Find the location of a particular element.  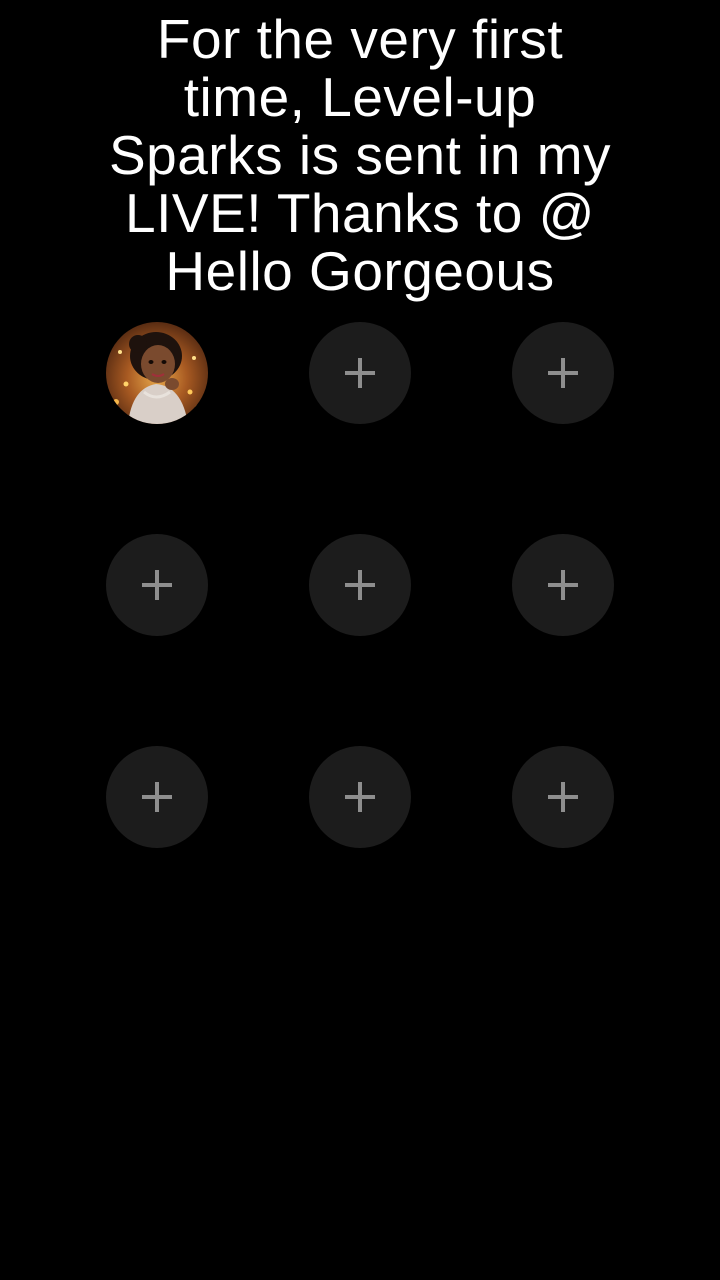

headline-line: For the very first is located at coordinates (360, 39).